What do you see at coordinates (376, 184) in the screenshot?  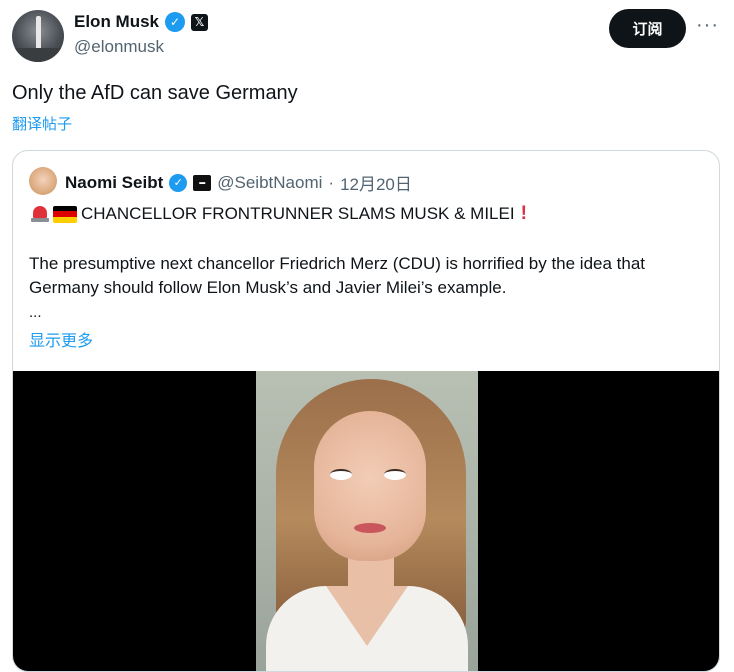 I see `quoted-date: 12月20日` at bounding box center [376, 184].